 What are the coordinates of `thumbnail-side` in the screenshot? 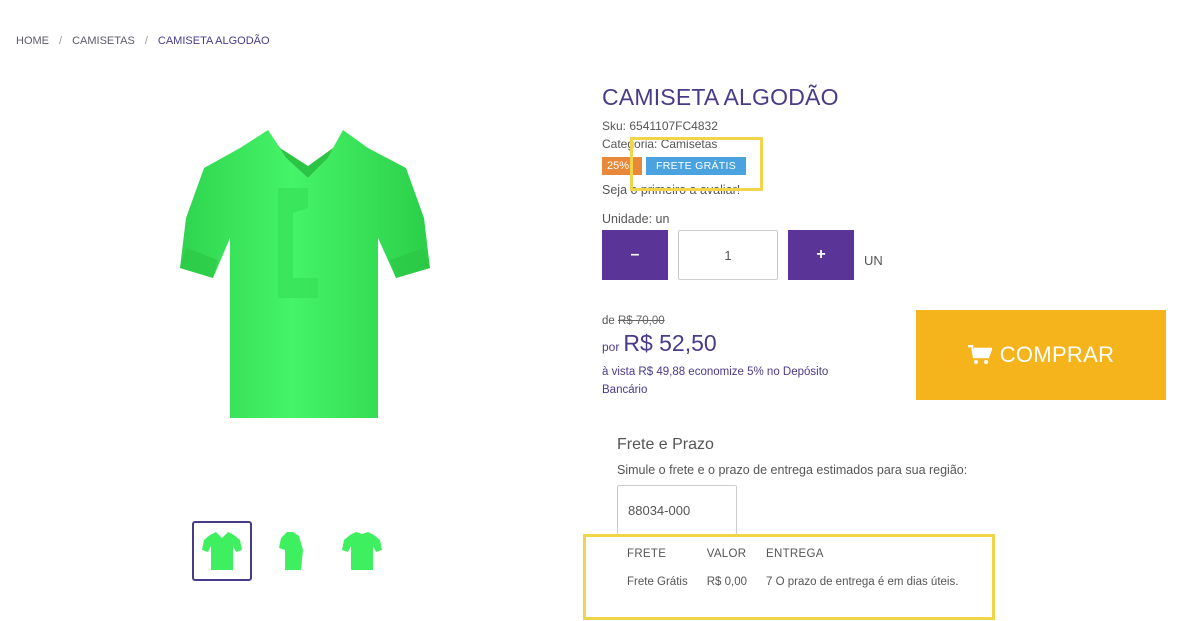 It's located at (292, 551).